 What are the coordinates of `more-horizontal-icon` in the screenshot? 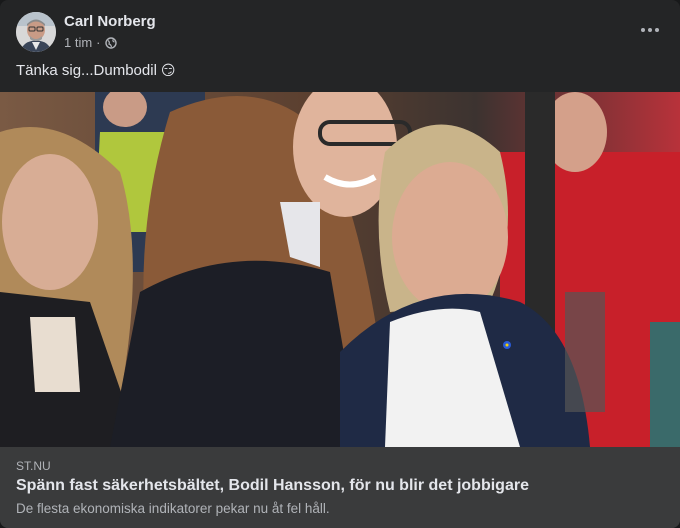 It's located at (650, 30).